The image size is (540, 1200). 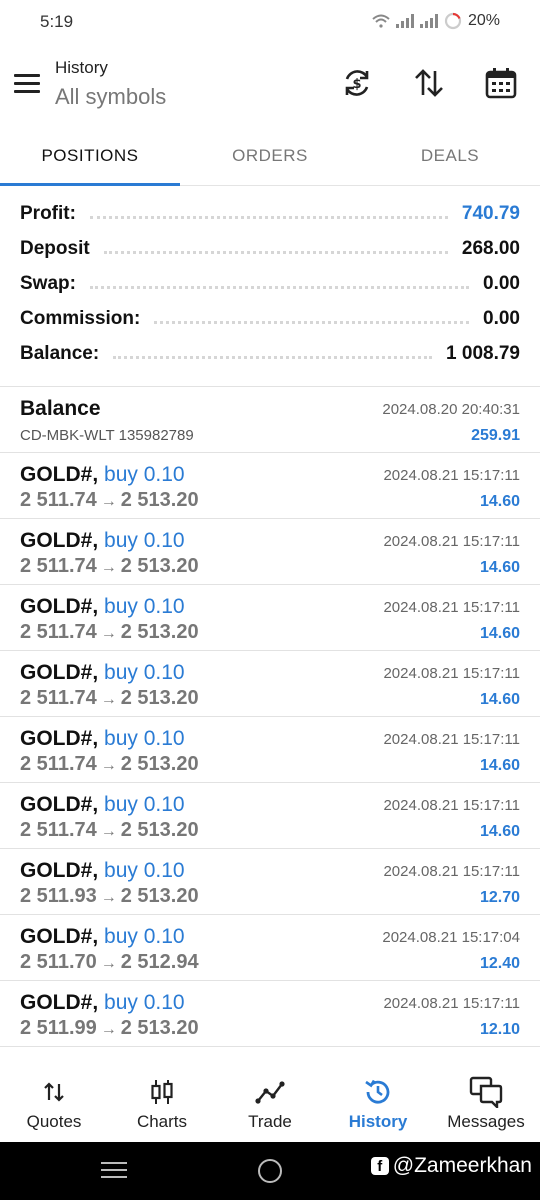 What do you see at coordinates (381, 21) in the screenshot?
I see `wifi-icon` at bounding box center [381, 21].